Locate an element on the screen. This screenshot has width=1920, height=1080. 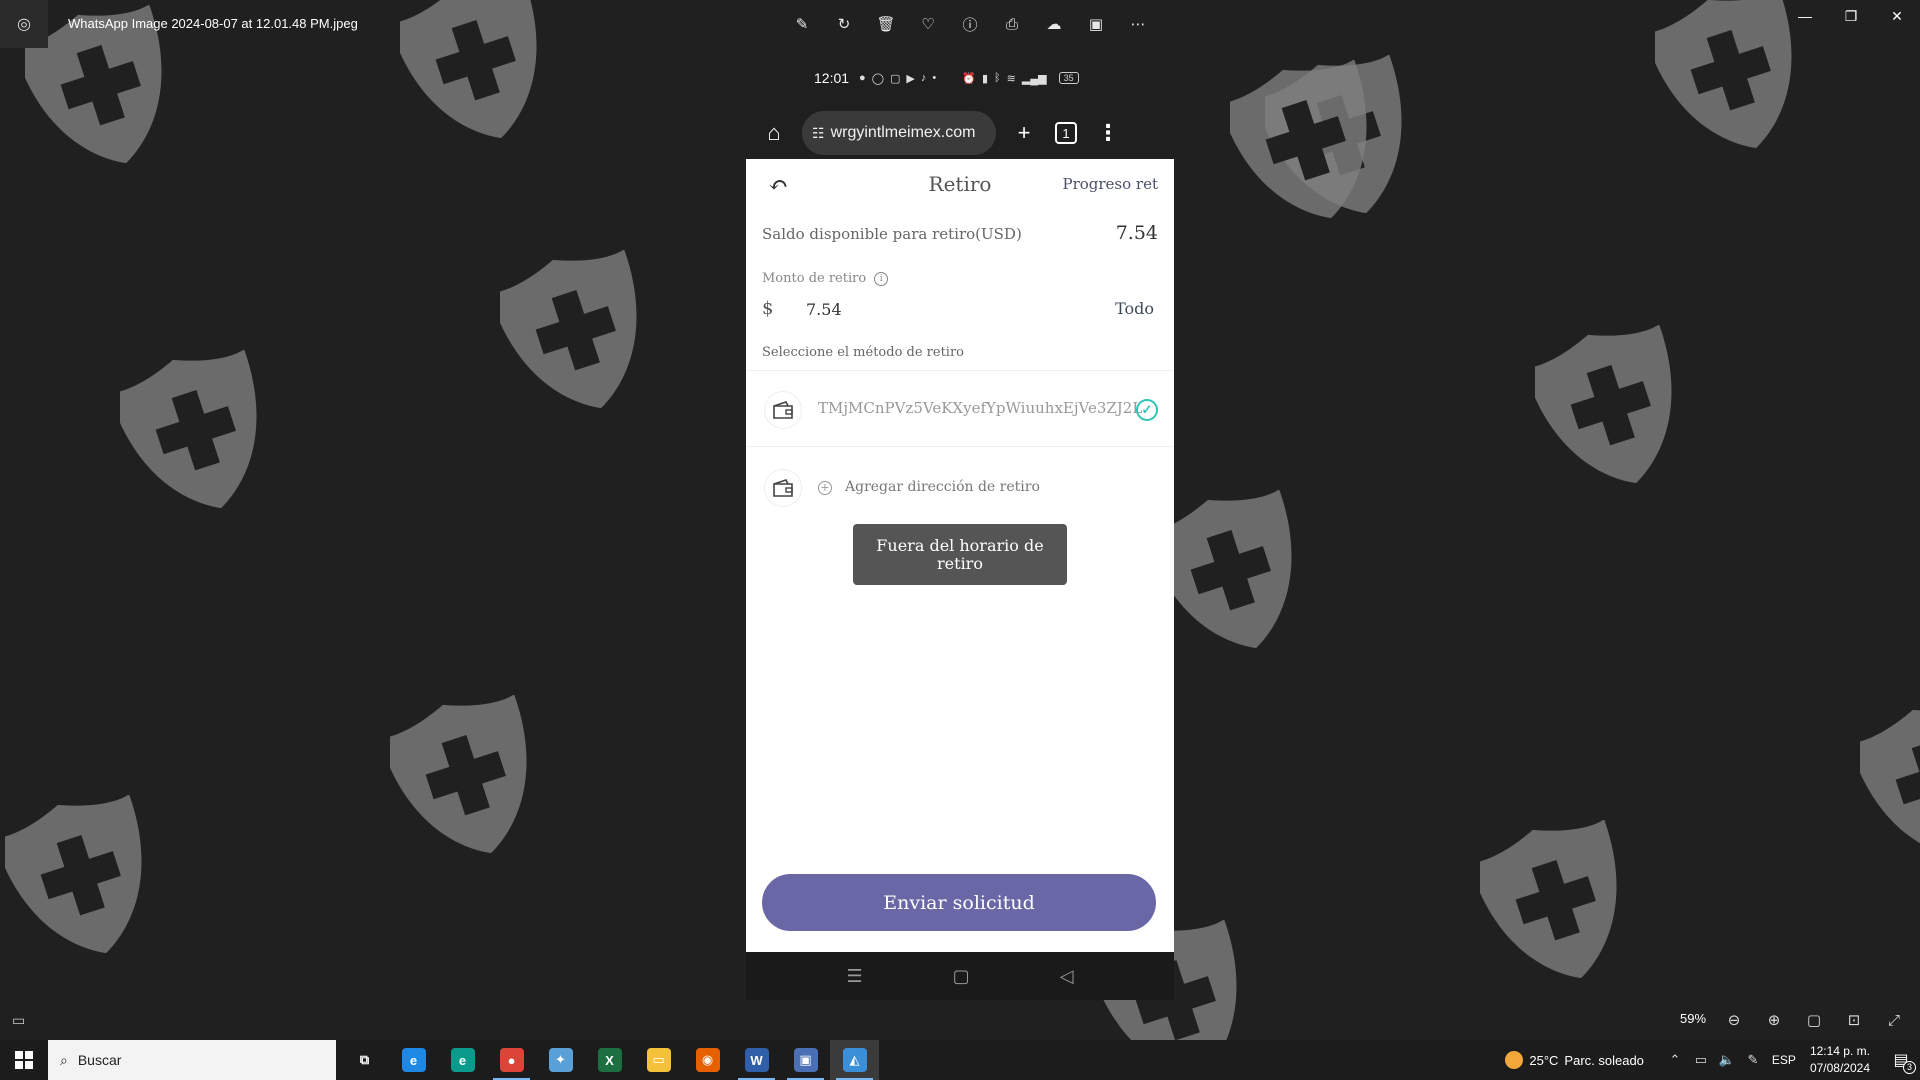
alarm-icon: ⏰ is located at coordinates (969, 78).